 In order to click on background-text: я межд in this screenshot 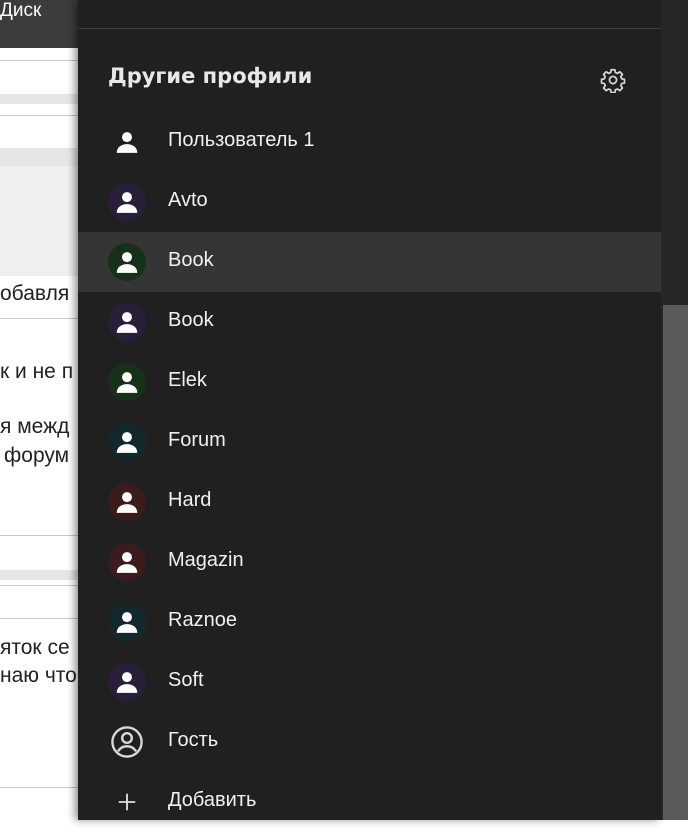, I will do `click(35, 426)`.